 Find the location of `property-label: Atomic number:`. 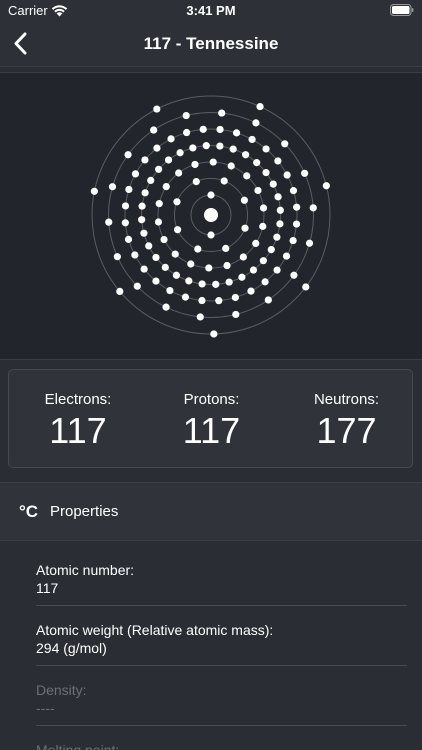

property-label: Atomic number: is located at coordinates (85, 570).